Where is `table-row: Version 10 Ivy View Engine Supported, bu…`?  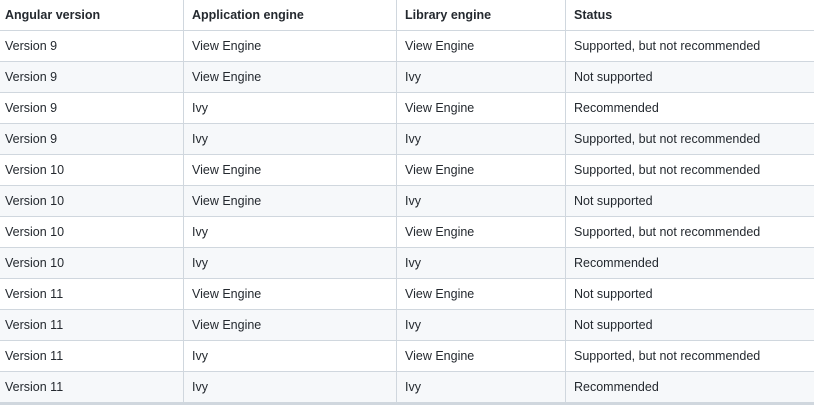
table-row: Version 10 Ivy View Engine Supported, bu… is located at coordinates (407, 232).